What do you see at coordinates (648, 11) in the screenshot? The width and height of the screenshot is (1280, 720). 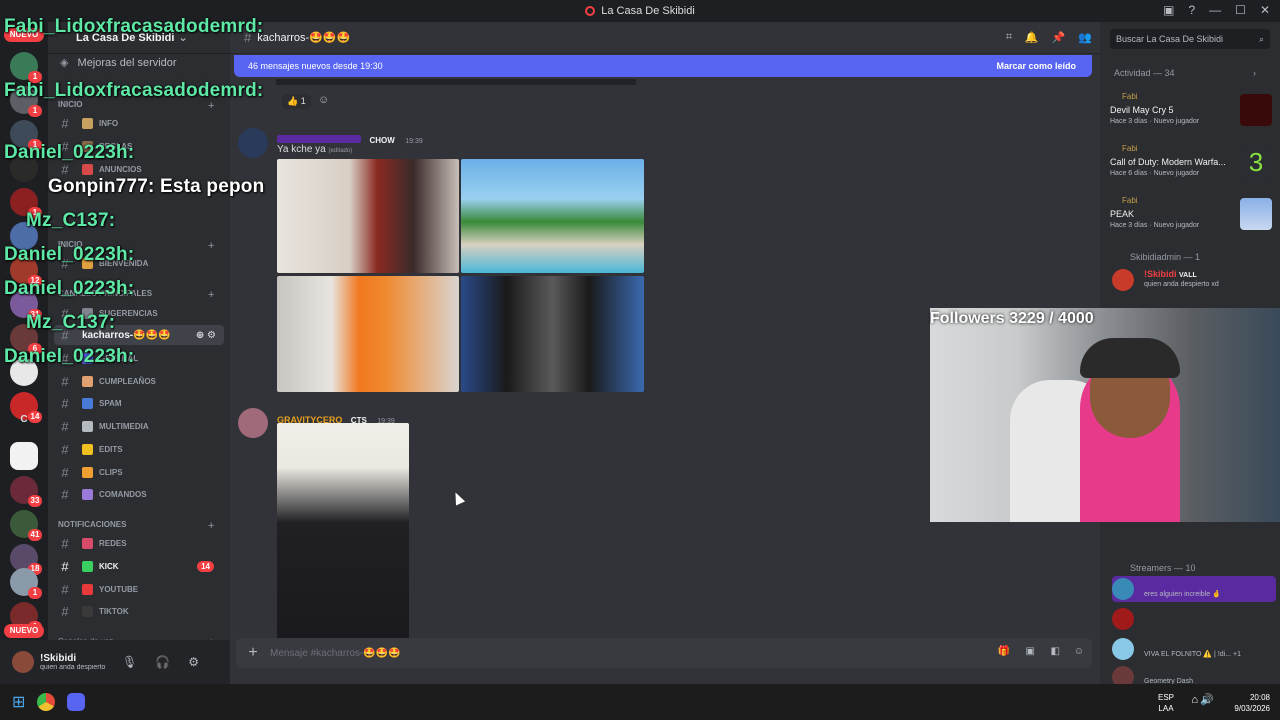 I see `window-title: La Casa De Skibidi` at bounding box center [648, 11].